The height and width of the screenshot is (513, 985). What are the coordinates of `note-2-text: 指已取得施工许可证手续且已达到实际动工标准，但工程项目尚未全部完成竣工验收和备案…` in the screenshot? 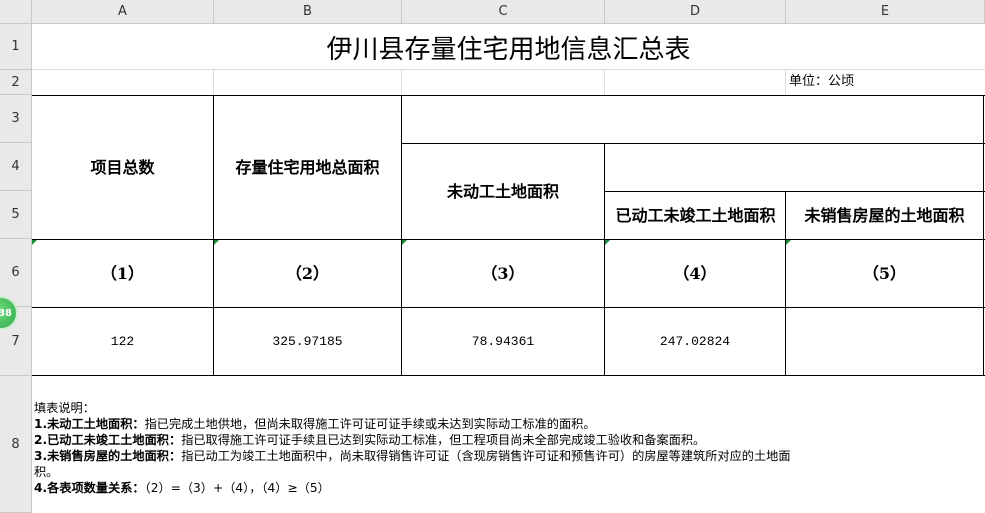 It's located at (443, 440).